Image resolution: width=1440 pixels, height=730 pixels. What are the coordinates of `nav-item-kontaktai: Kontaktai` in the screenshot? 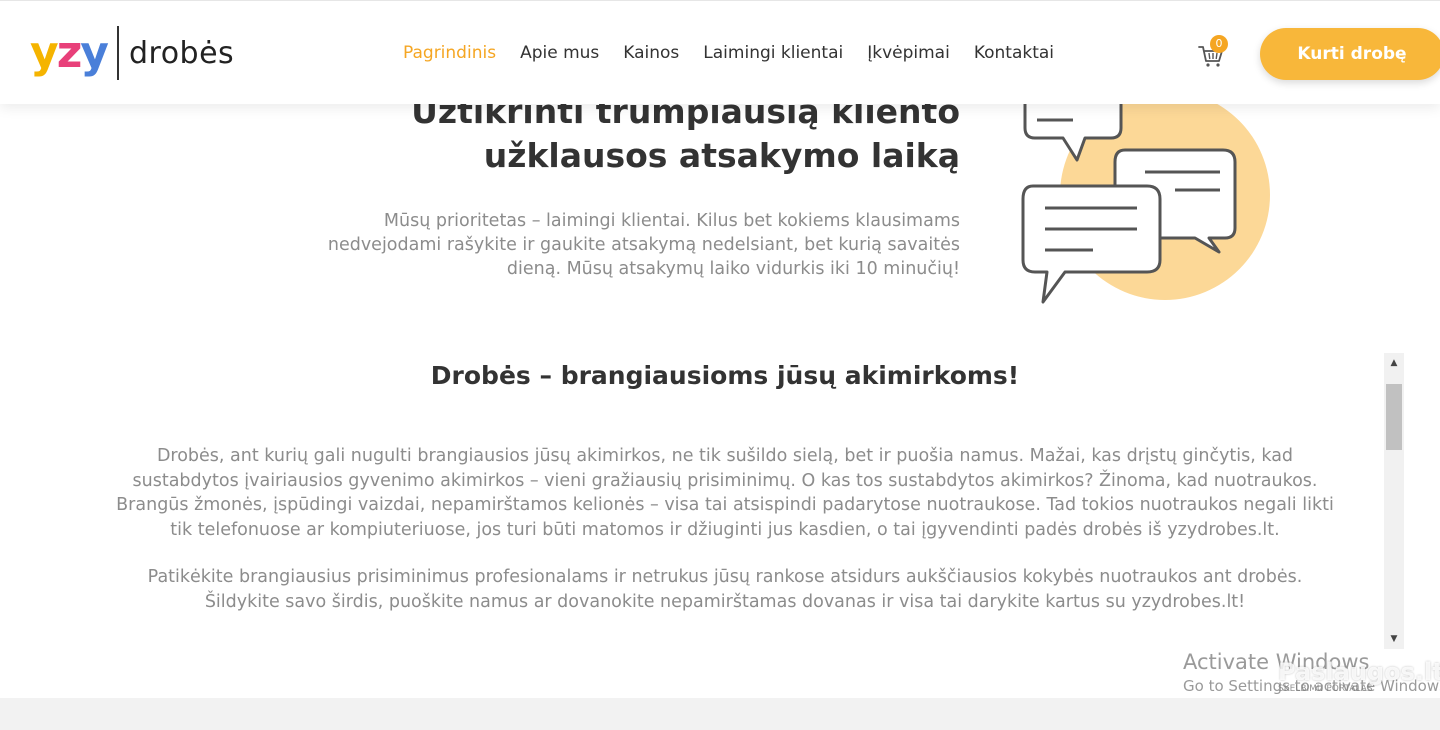 It's located at (1014, 53).